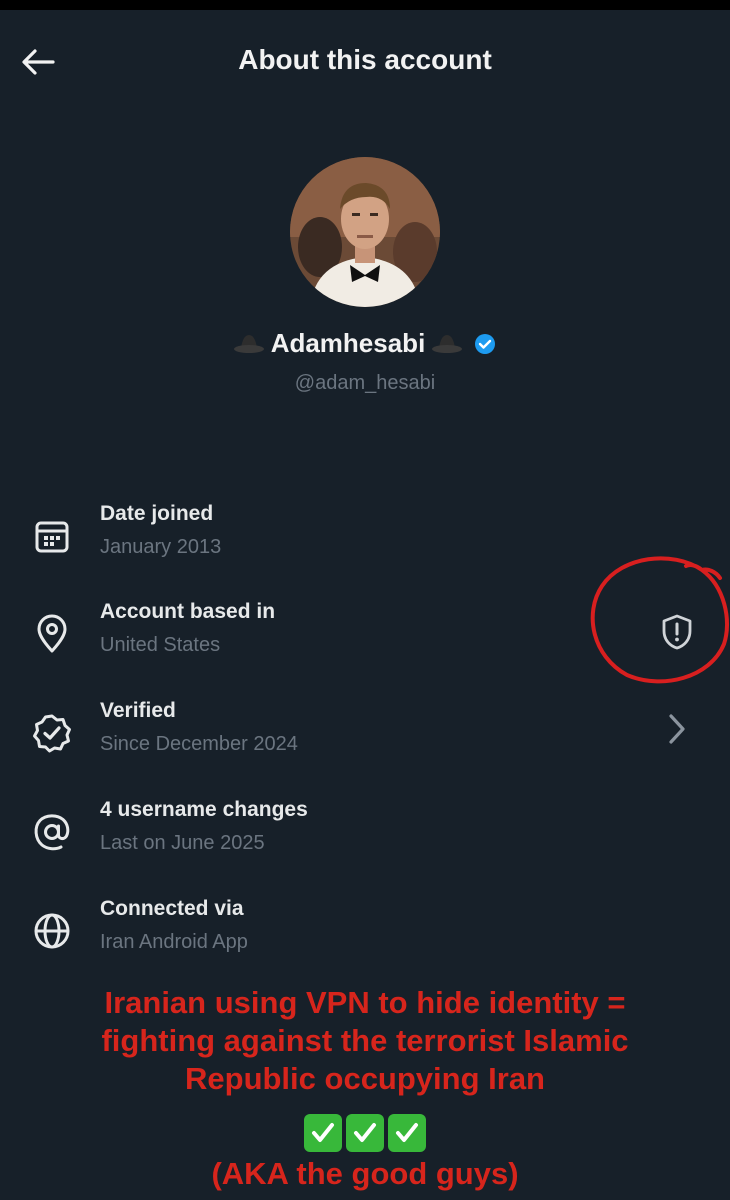  What do you see at coordinates (204, 809) in the screenshot?
I see `detail-title: 4 username changes` at bounding box center [204, 809].